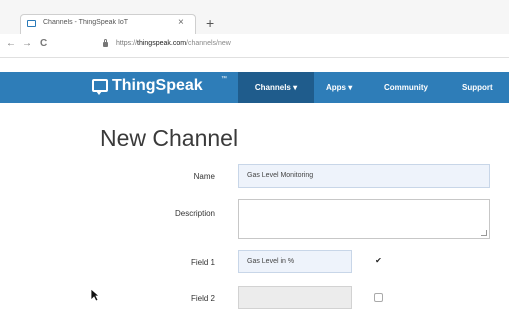  Describe the element at coordinates (27, 43) in the screenshot. I see `forward-button: →` at that location.